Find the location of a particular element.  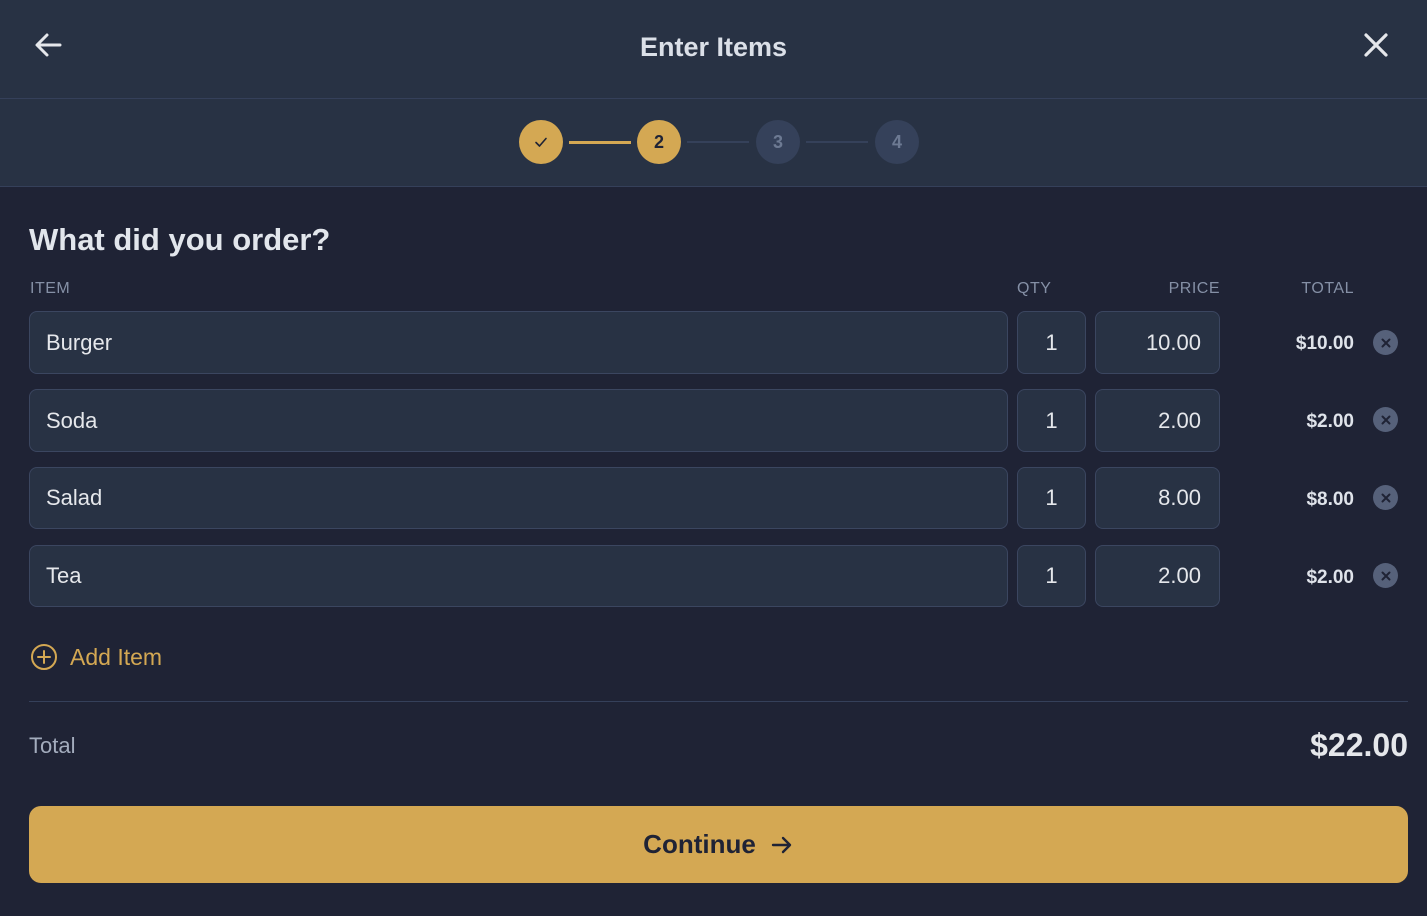

top-bar: Enter Items is located at coordinates (713, 49).